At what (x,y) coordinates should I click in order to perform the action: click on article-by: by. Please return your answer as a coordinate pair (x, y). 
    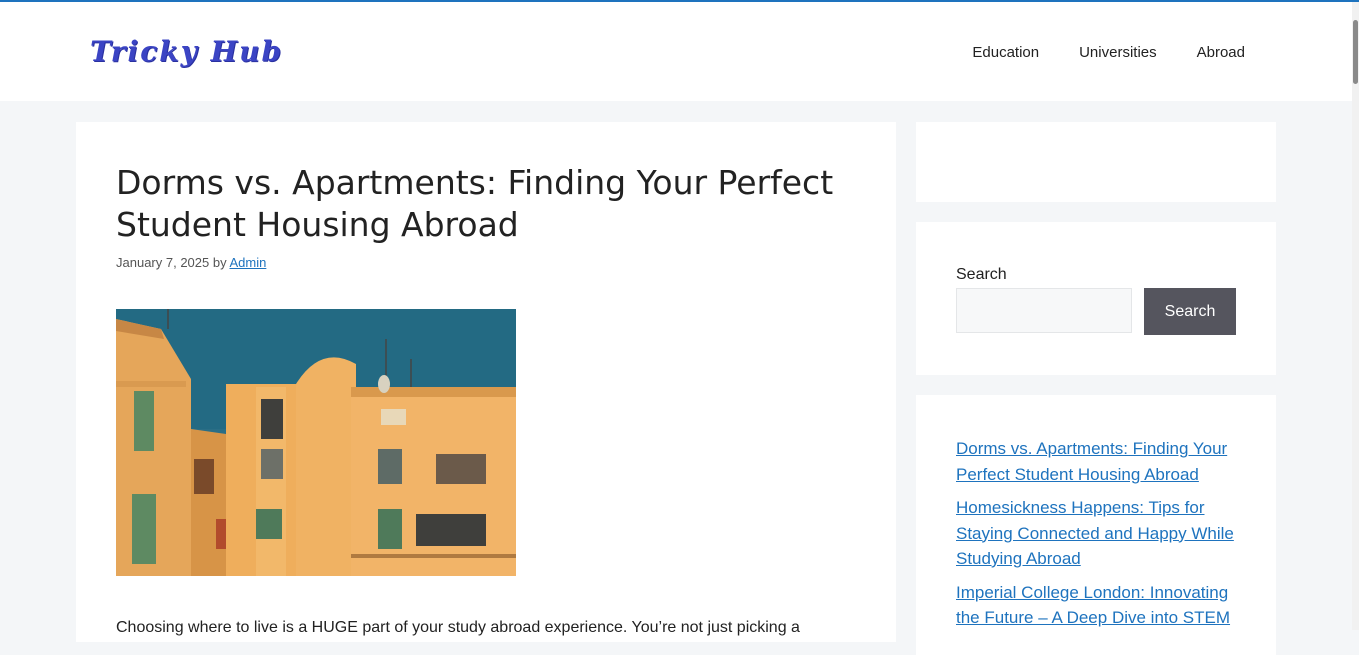
    Looking at the image, I should click on (219, 262).